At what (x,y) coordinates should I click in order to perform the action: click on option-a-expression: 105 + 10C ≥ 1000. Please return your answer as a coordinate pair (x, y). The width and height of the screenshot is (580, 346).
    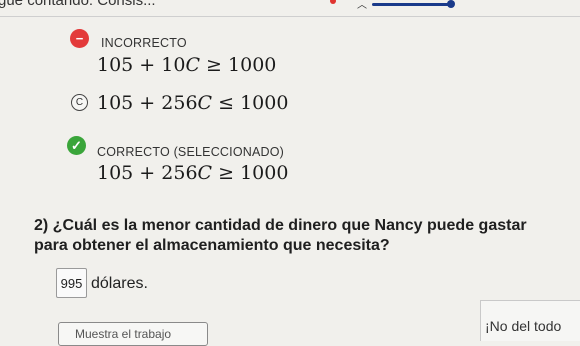
    Looking at the image, I should click on (186, 65).